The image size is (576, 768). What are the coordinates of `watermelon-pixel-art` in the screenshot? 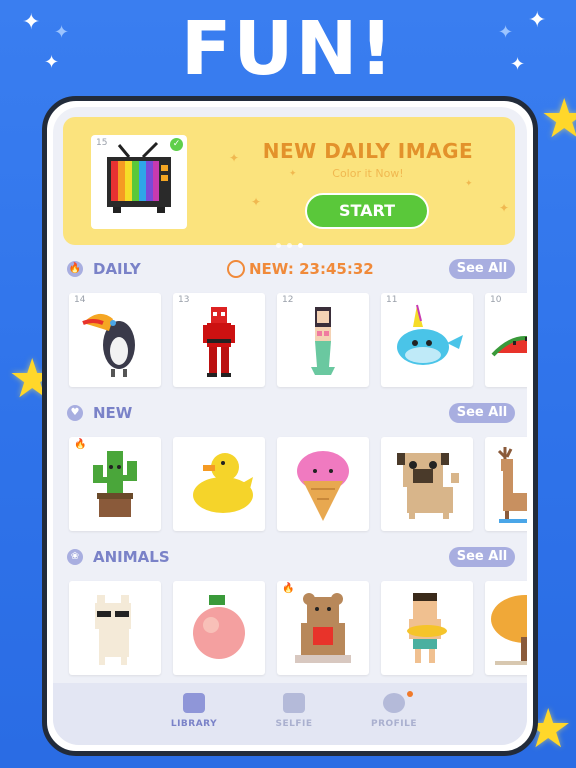 It's located at (509, 346).